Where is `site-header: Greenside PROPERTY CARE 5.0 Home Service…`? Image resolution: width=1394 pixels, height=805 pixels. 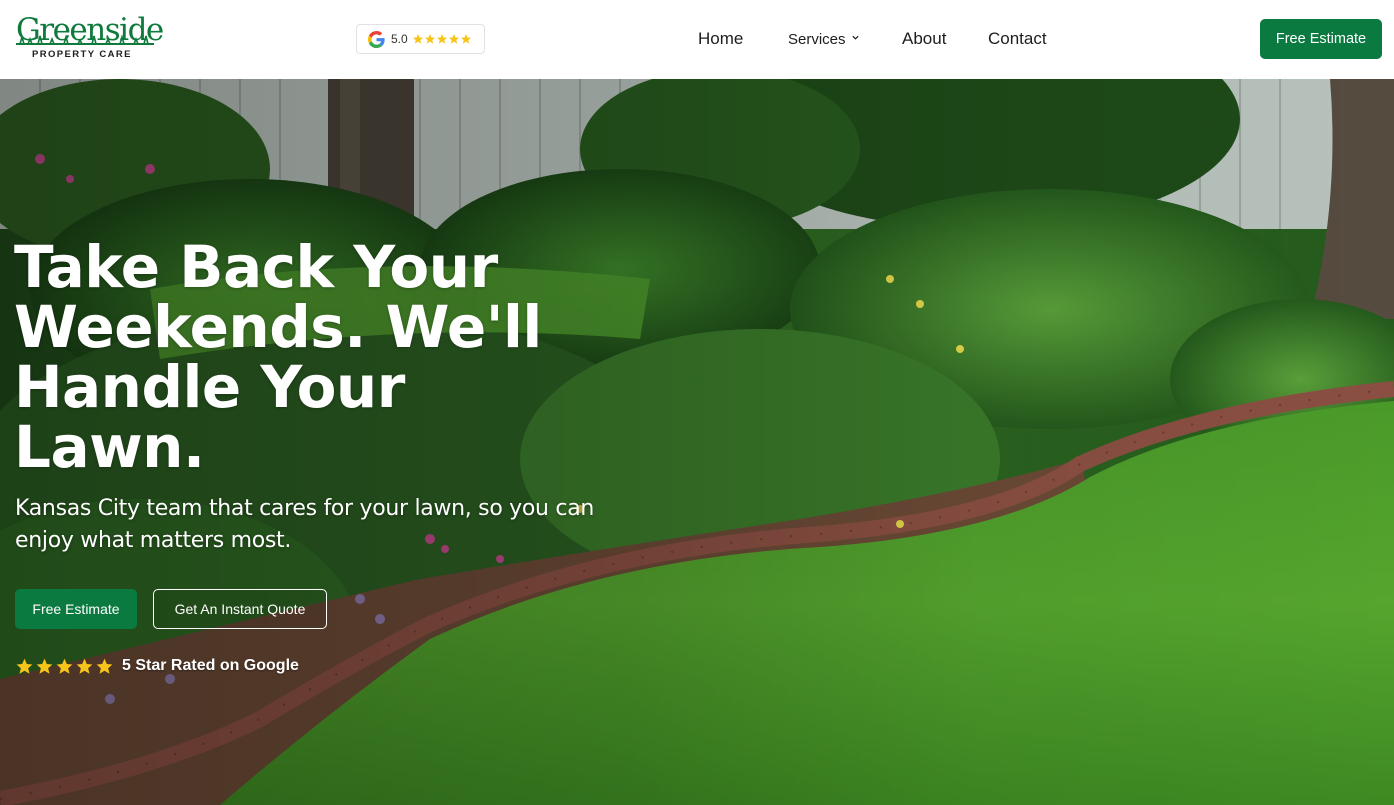
site-header: Greenside PROPERTY CARE 5.0 Home Service… is located at coordinates (697, 39).